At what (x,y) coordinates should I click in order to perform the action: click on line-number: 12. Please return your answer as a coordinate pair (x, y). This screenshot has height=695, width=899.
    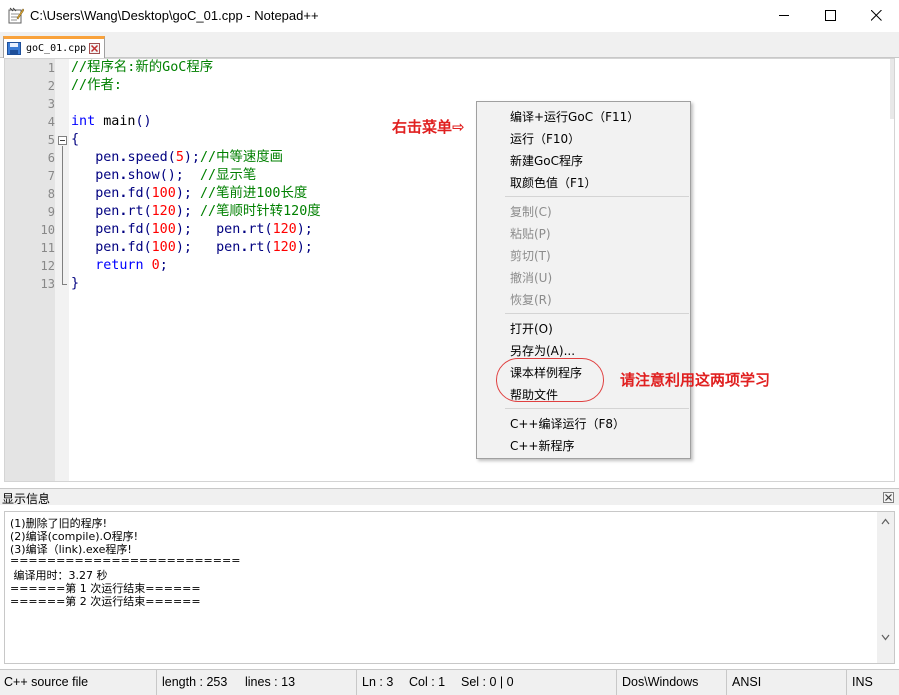
    Looking at the image, I should click on (47, 266).